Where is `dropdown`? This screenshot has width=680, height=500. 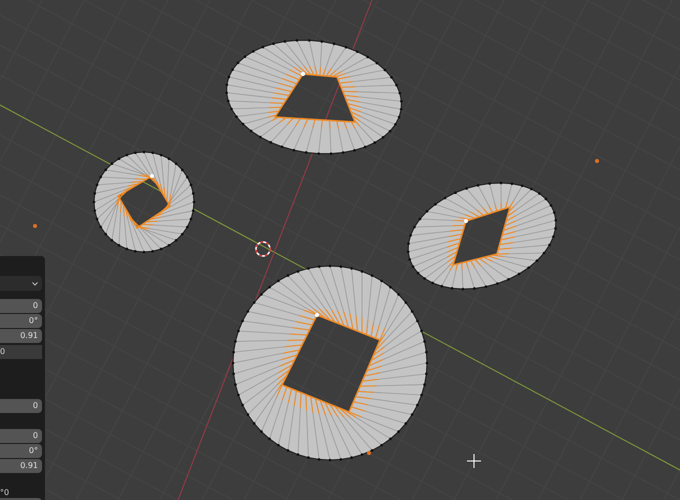 dropdown is located at coordinates (21, 283).